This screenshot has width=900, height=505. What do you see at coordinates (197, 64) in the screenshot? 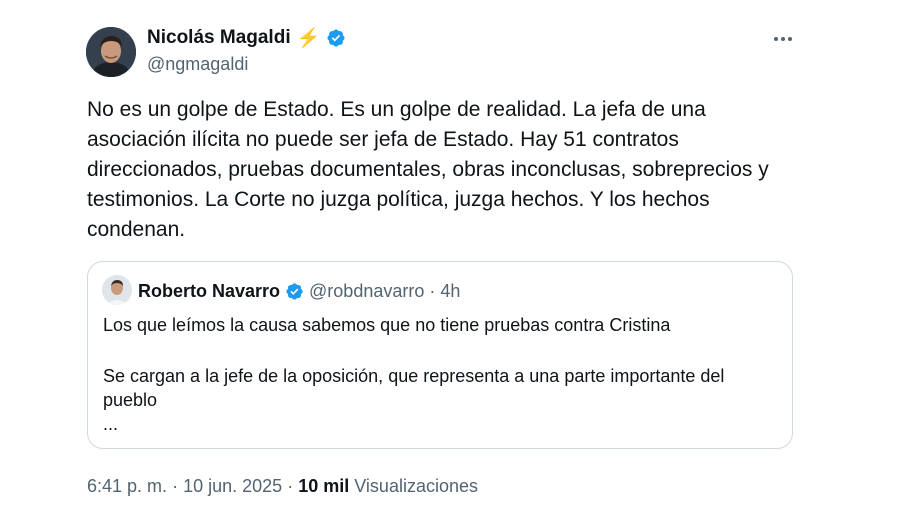
I see `author-handle: @ngmagaldi` at bounding box center [197, 64].